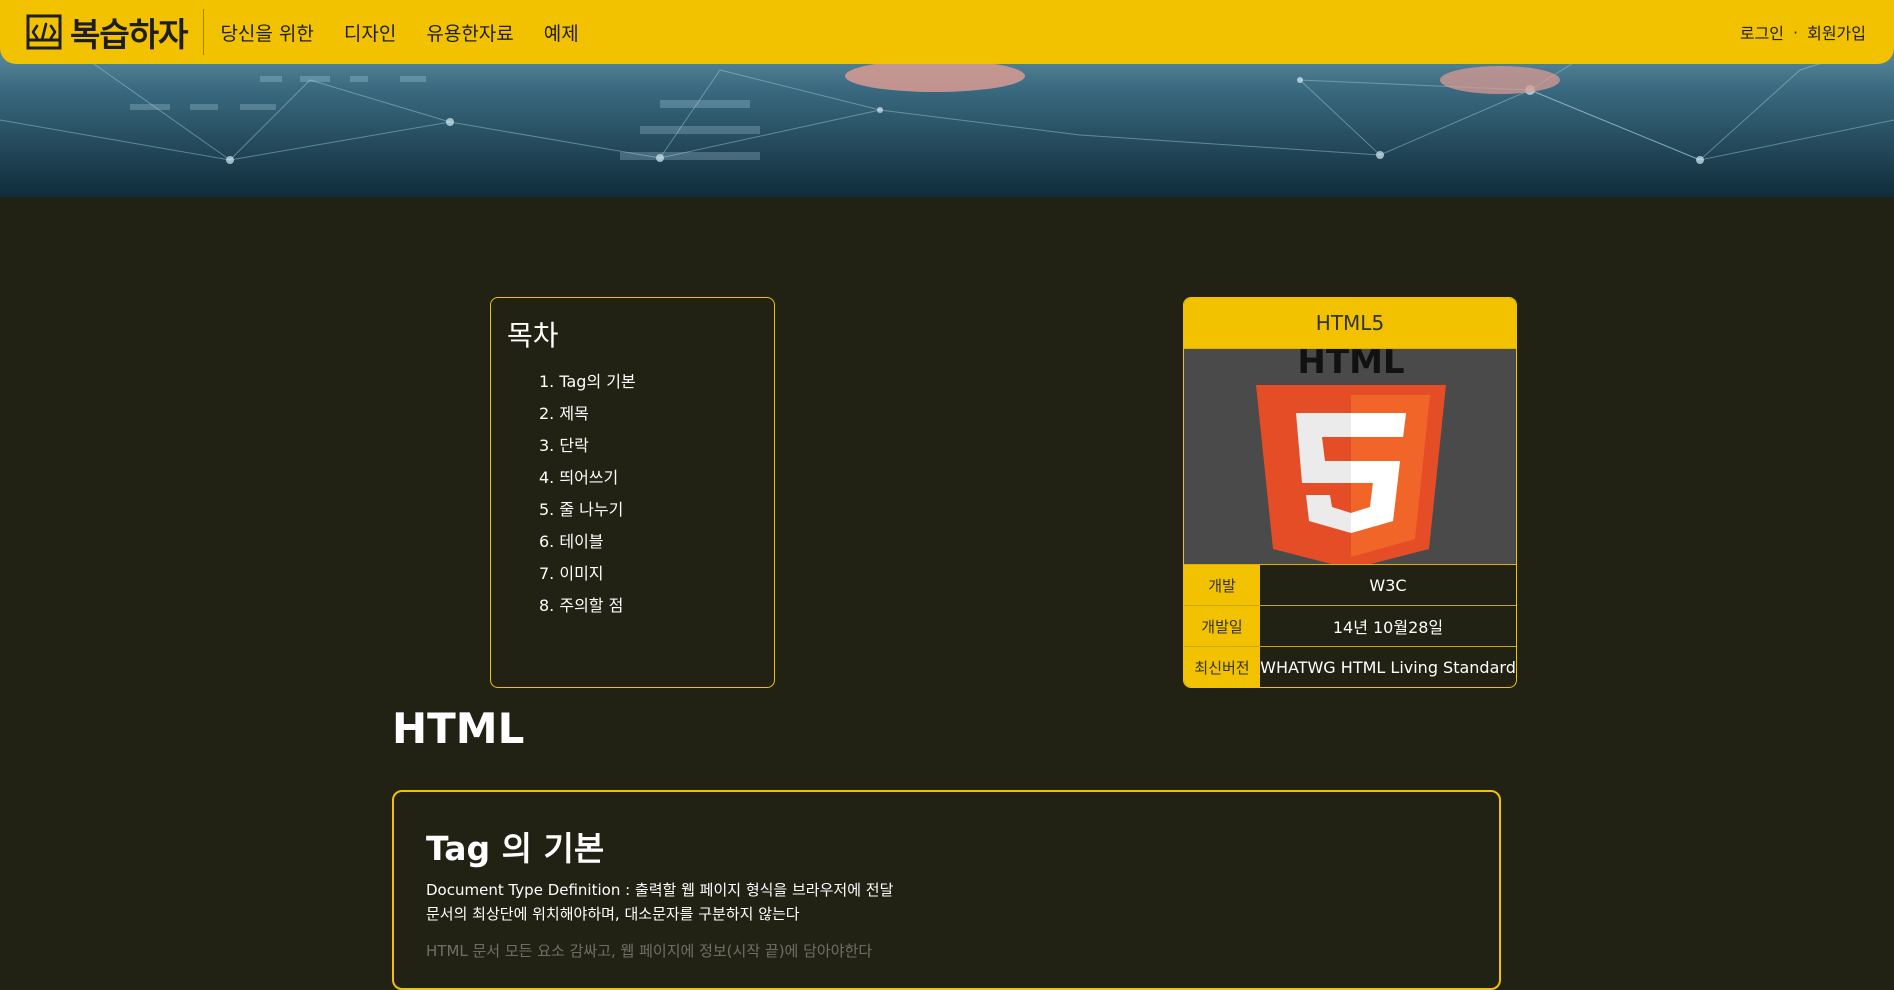  I want to click on page-title: HTML, so click(458, 728).